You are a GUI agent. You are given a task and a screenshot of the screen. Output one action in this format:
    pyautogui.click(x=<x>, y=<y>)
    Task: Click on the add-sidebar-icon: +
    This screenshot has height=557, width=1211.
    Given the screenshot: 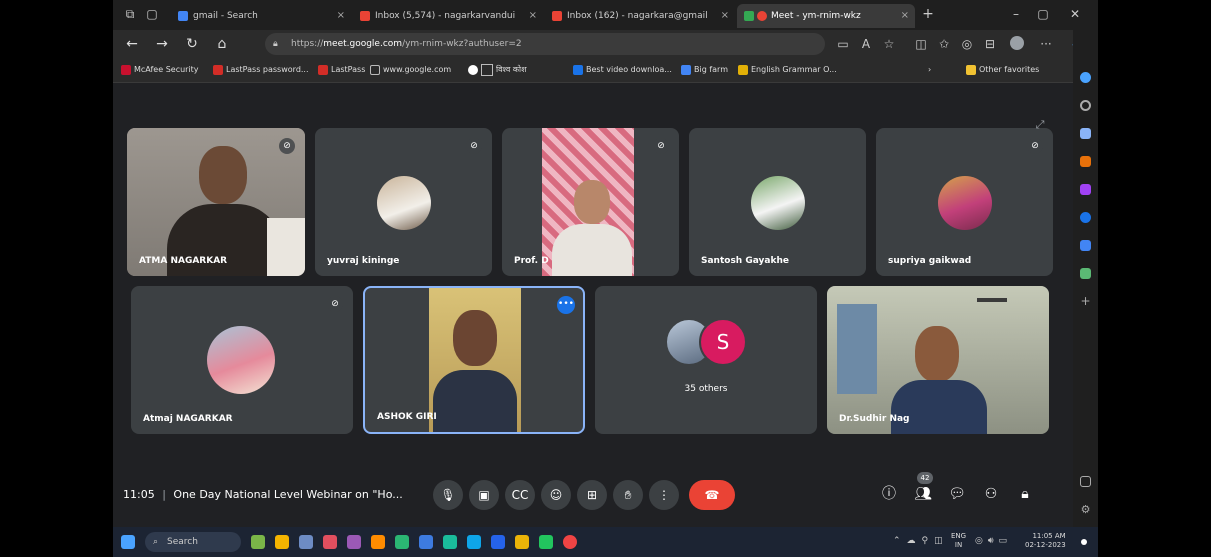 What is the action you would take?
    pyautogui.click(x=1085, y=301)
    